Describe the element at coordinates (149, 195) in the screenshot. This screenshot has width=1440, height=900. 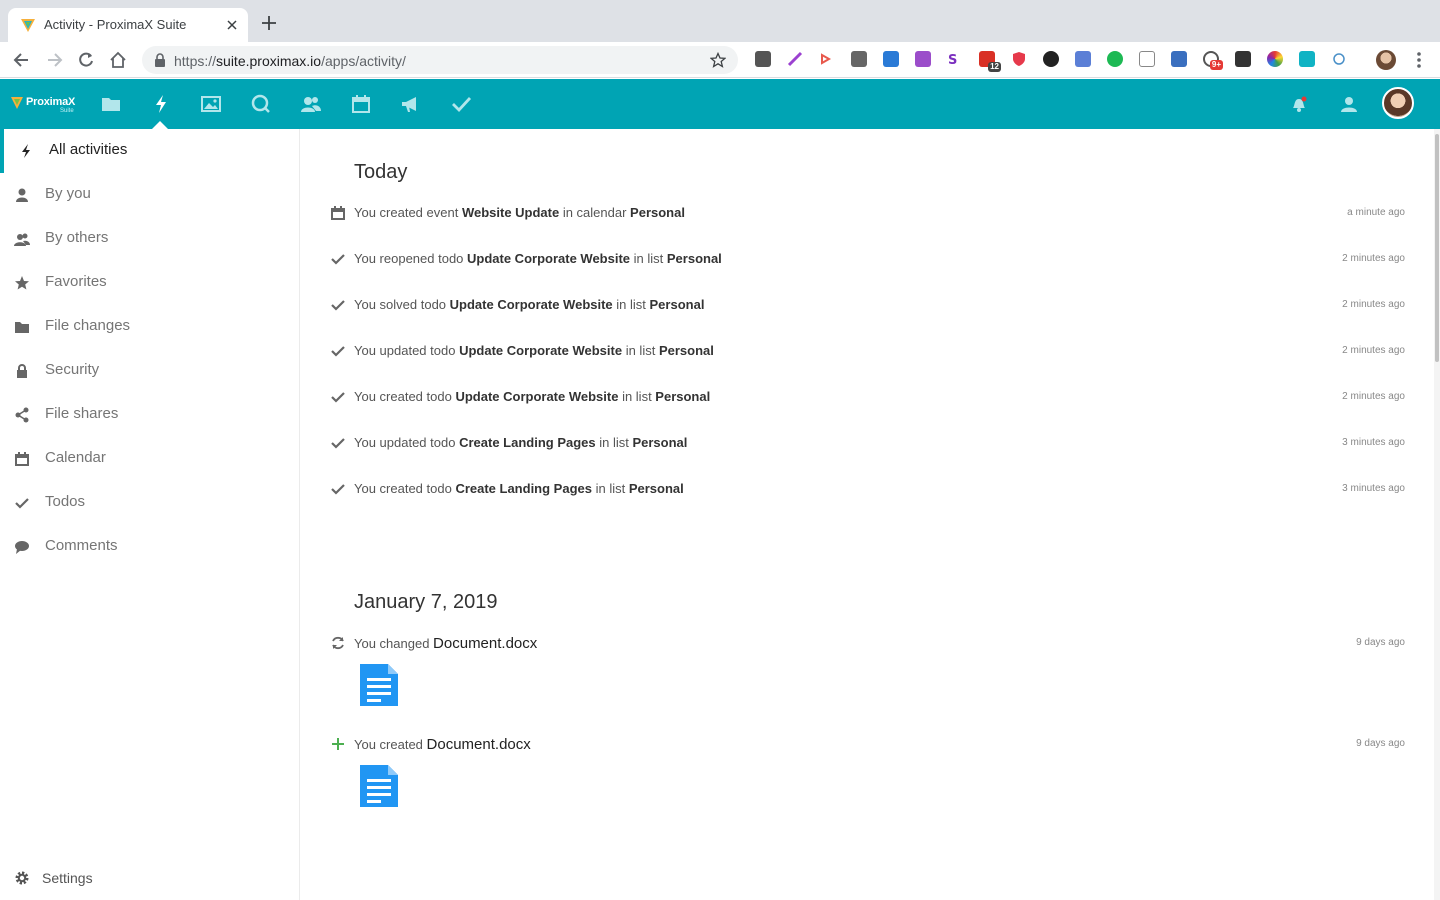
I see `sidebar-item-by-you: By you` at that location.